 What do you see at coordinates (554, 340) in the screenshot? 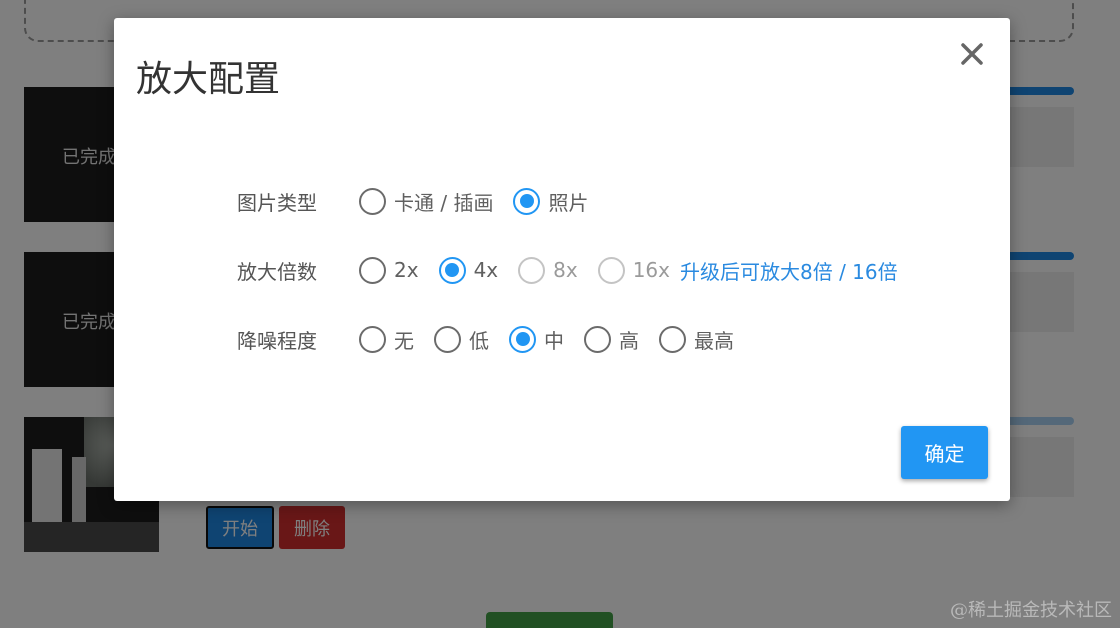
I see `option-label: 中` at bounding box center [554, 340].